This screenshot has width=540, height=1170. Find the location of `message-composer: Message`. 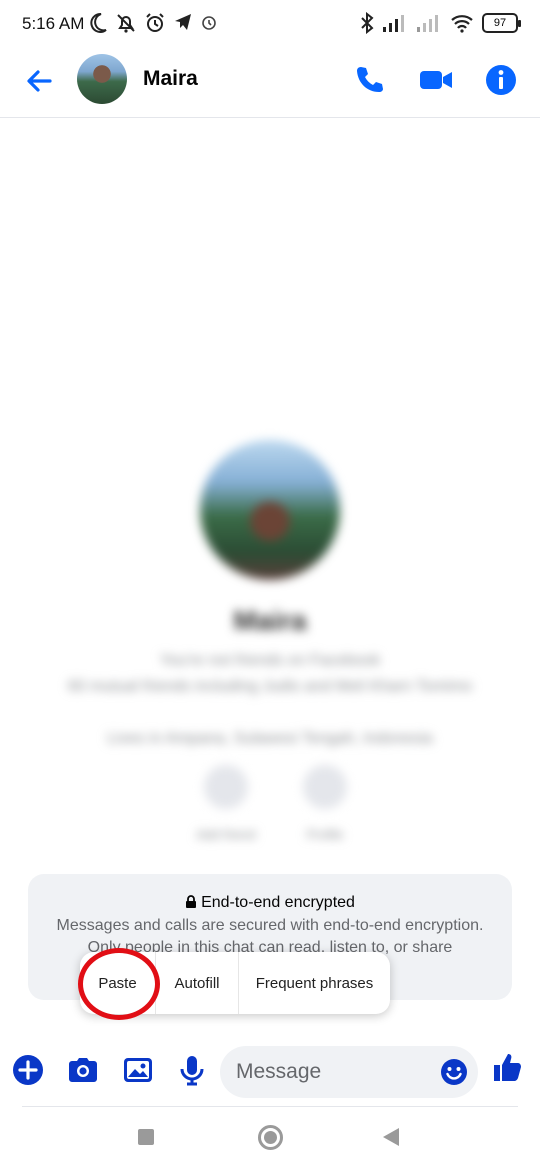

message-composer: Message is located at coordinates (270, 1073).